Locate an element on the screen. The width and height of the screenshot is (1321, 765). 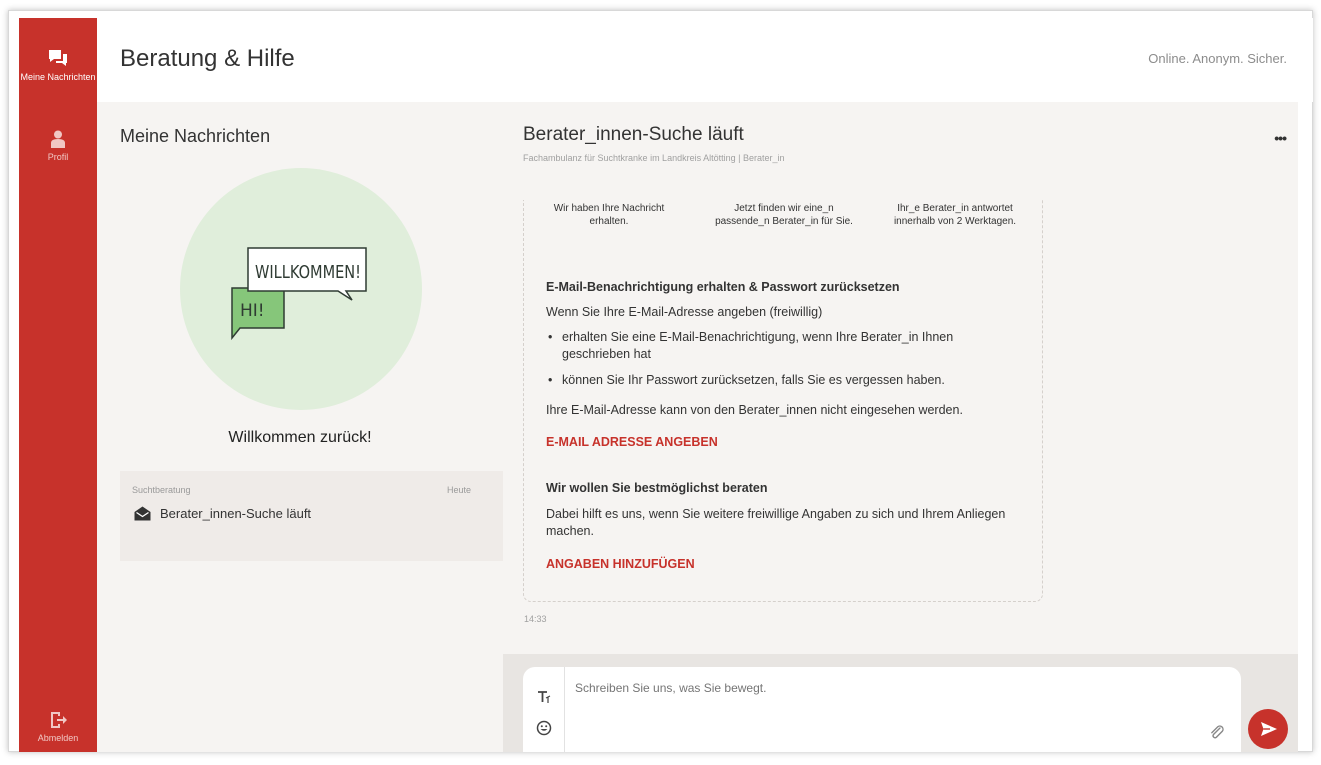
message-time: 14:33 is located at coordinates (535, 619).